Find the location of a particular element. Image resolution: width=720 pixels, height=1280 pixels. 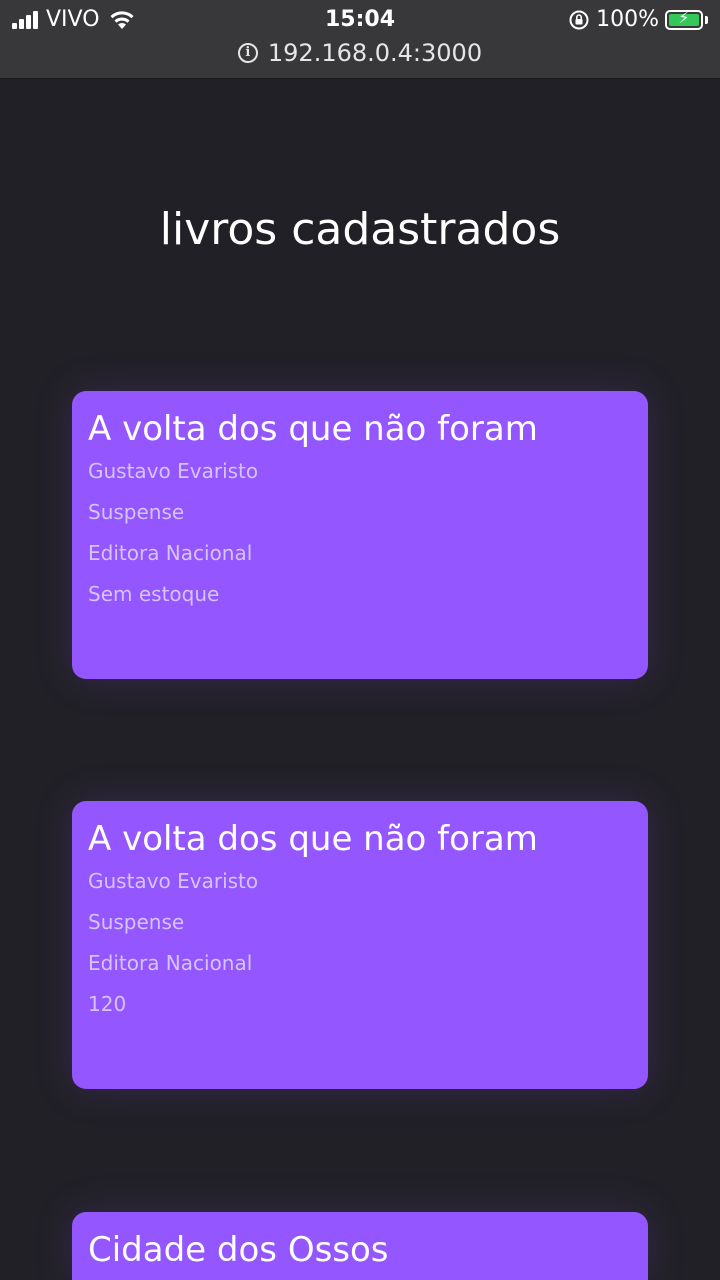

battery-tip is located at coordinates (706, 20).